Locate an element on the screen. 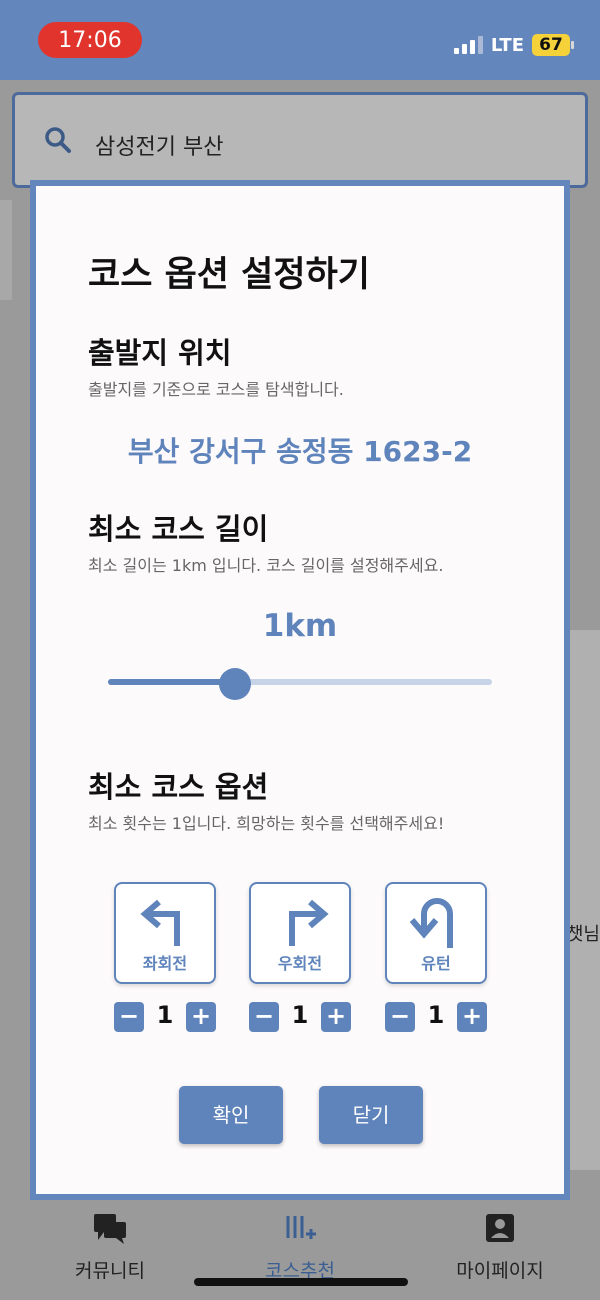 This screenshot has width=600, height=1300. option-label: 우회전 is located at coordinates (300, 963).